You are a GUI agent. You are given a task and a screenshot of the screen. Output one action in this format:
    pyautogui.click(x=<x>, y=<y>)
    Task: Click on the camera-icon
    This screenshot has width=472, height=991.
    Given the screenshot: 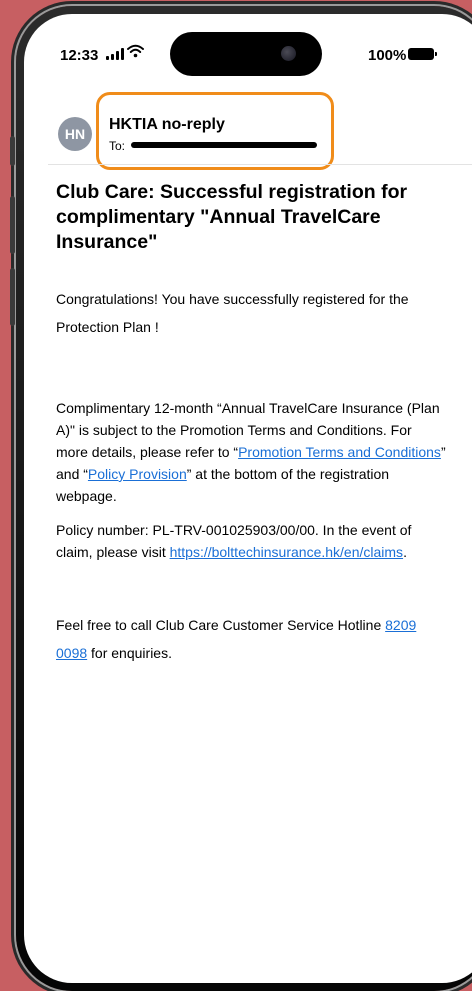 What is the action you would take?
    pyautogui.click(x=288, y=53)
    